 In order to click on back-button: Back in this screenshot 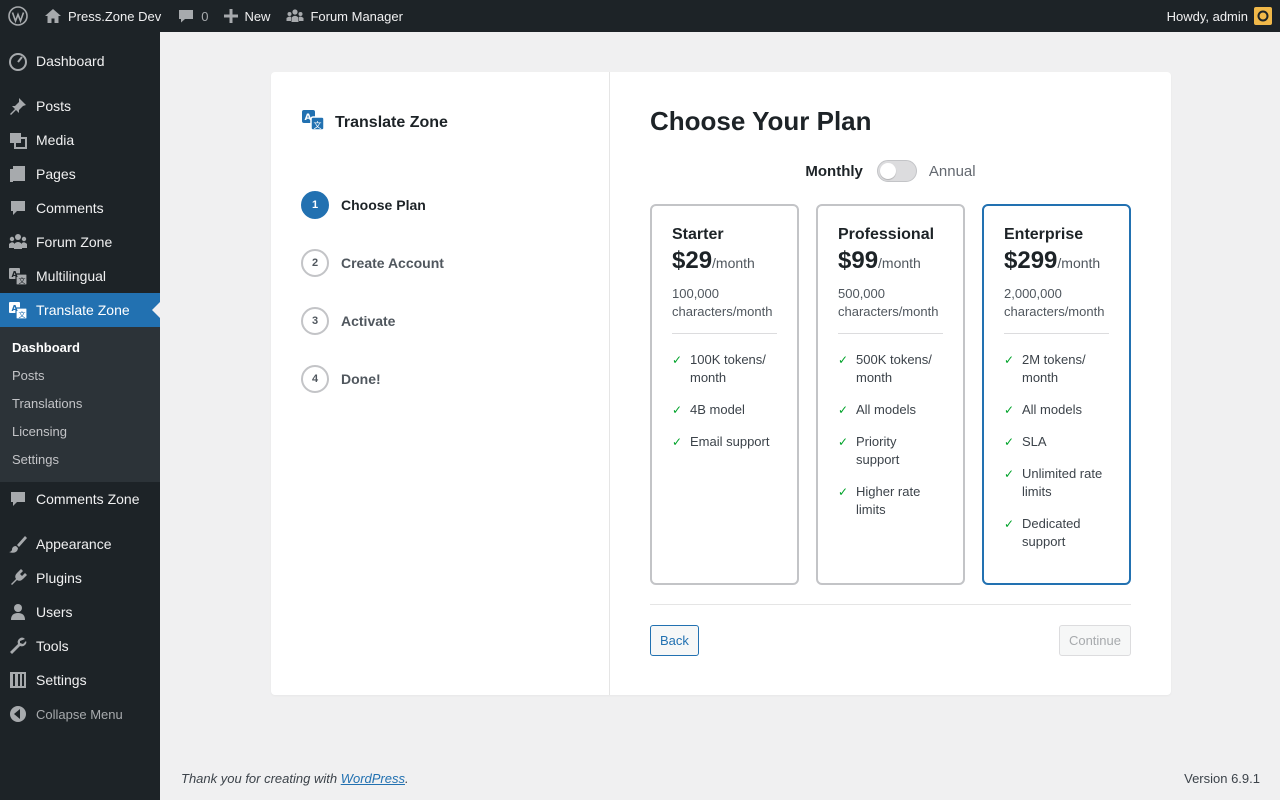, I will do `click(674, 640)`.